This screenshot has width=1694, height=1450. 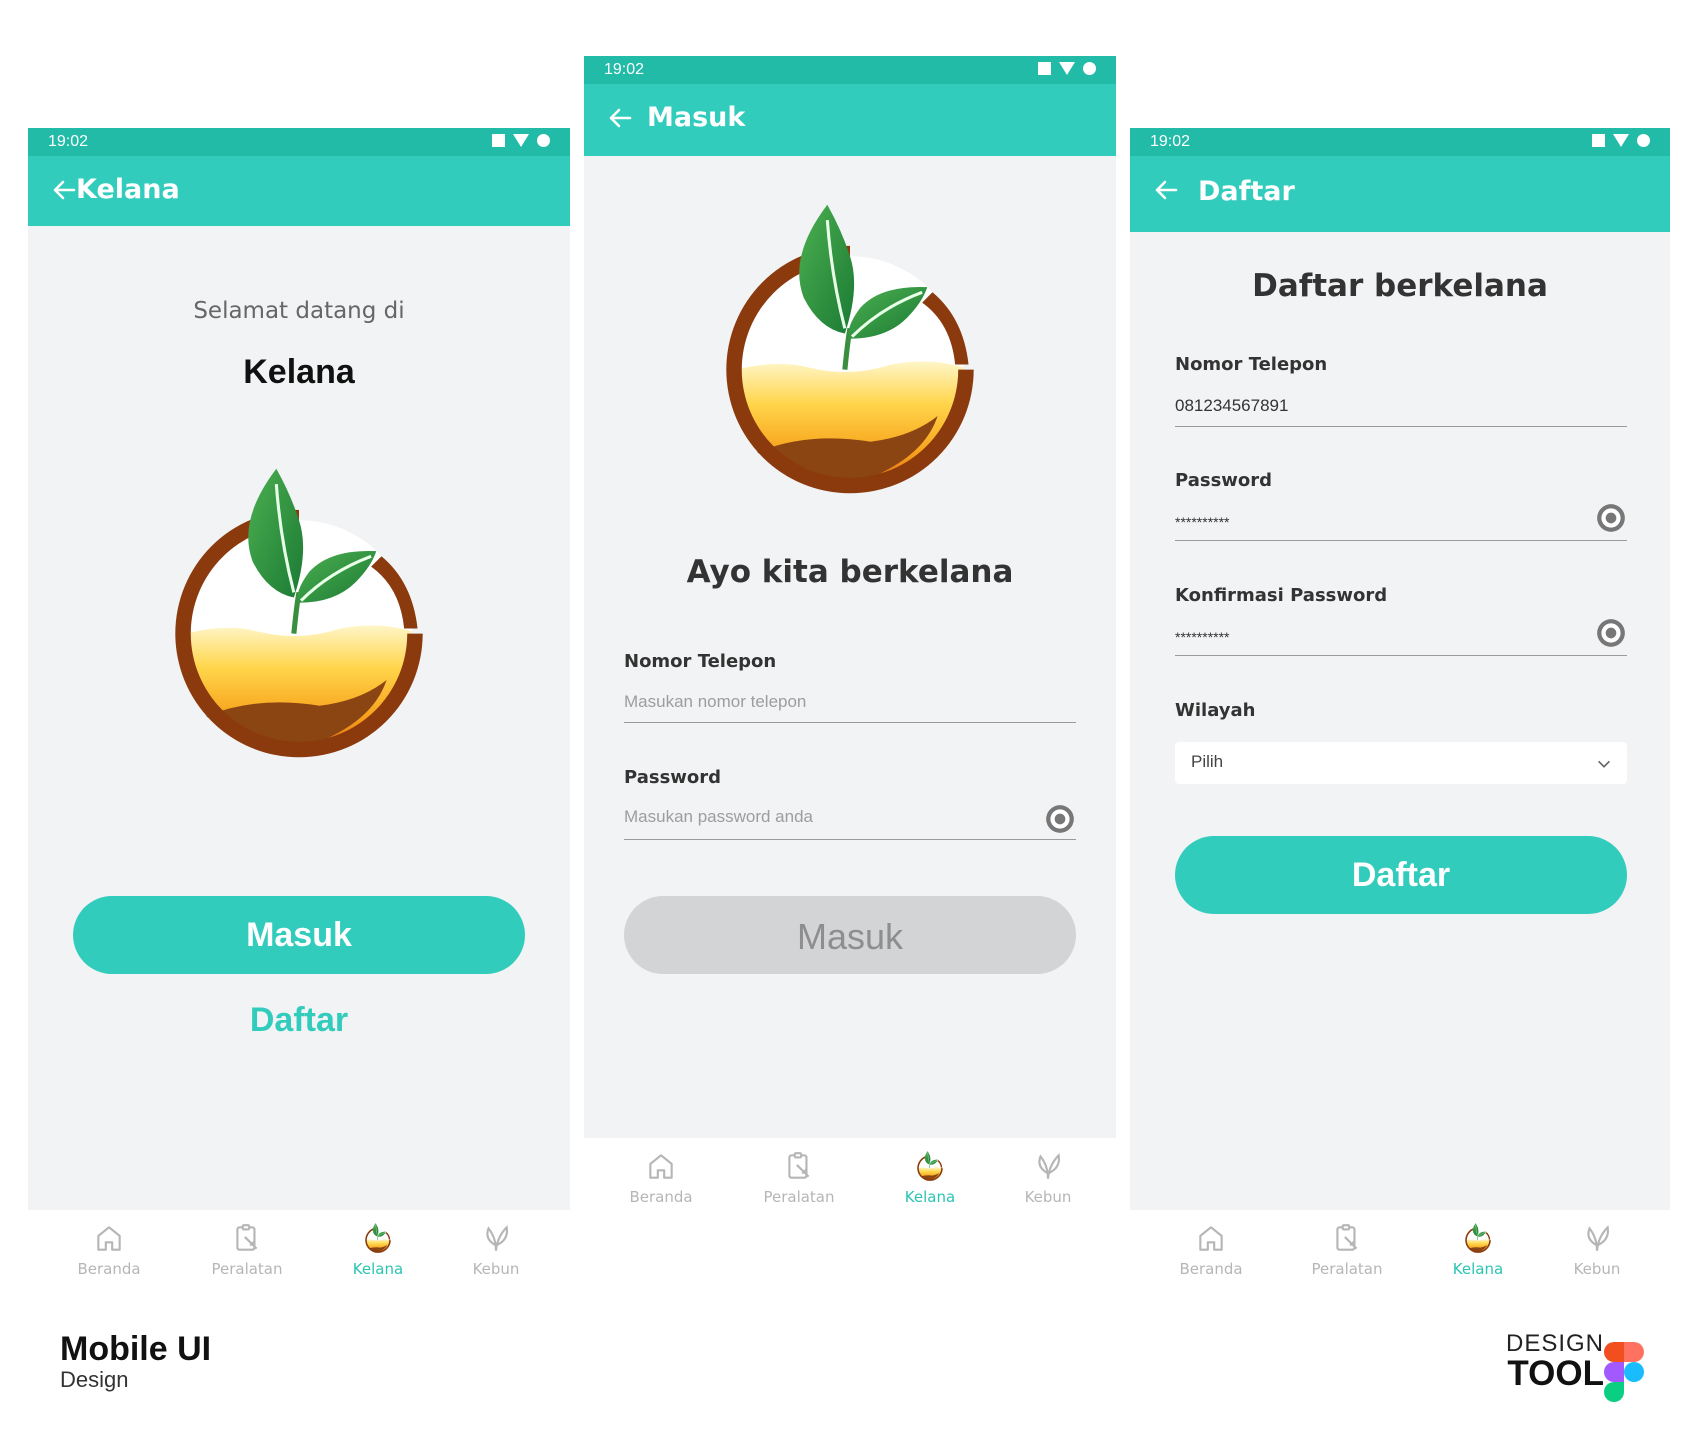 What do you see at coordinates (1401, 875) in the screenshot?
I see `register-button: Daftar` at bounding box center [1401, 875].